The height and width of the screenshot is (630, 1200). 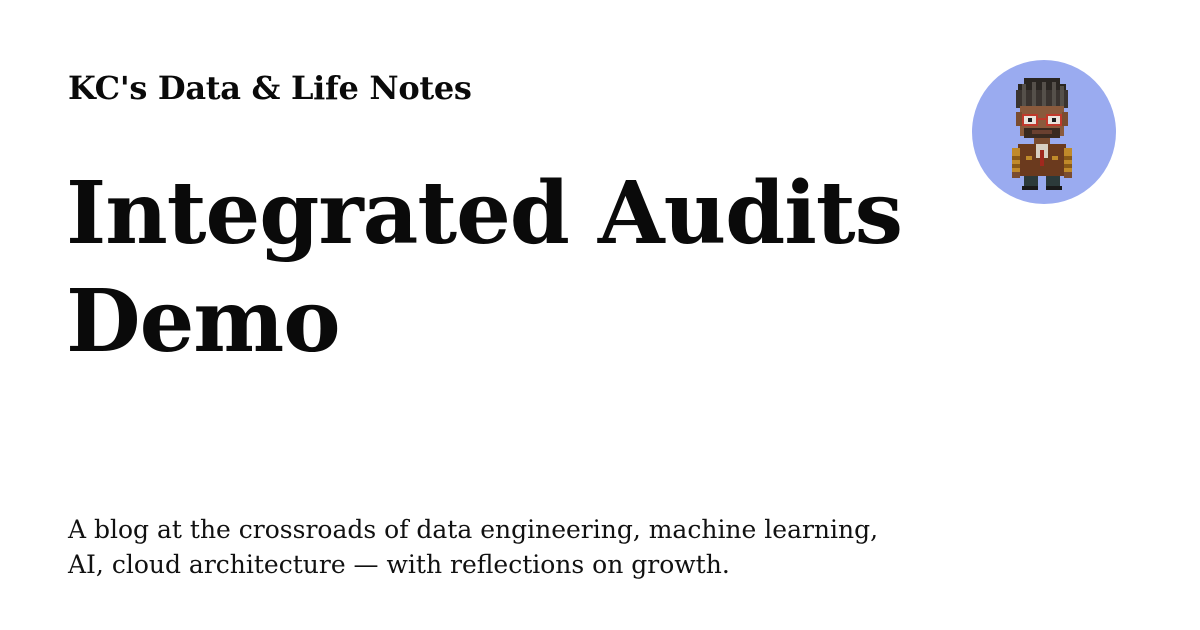 I want to click on site-name: KC's Data & Life Notes, so click(x=270, y=88).